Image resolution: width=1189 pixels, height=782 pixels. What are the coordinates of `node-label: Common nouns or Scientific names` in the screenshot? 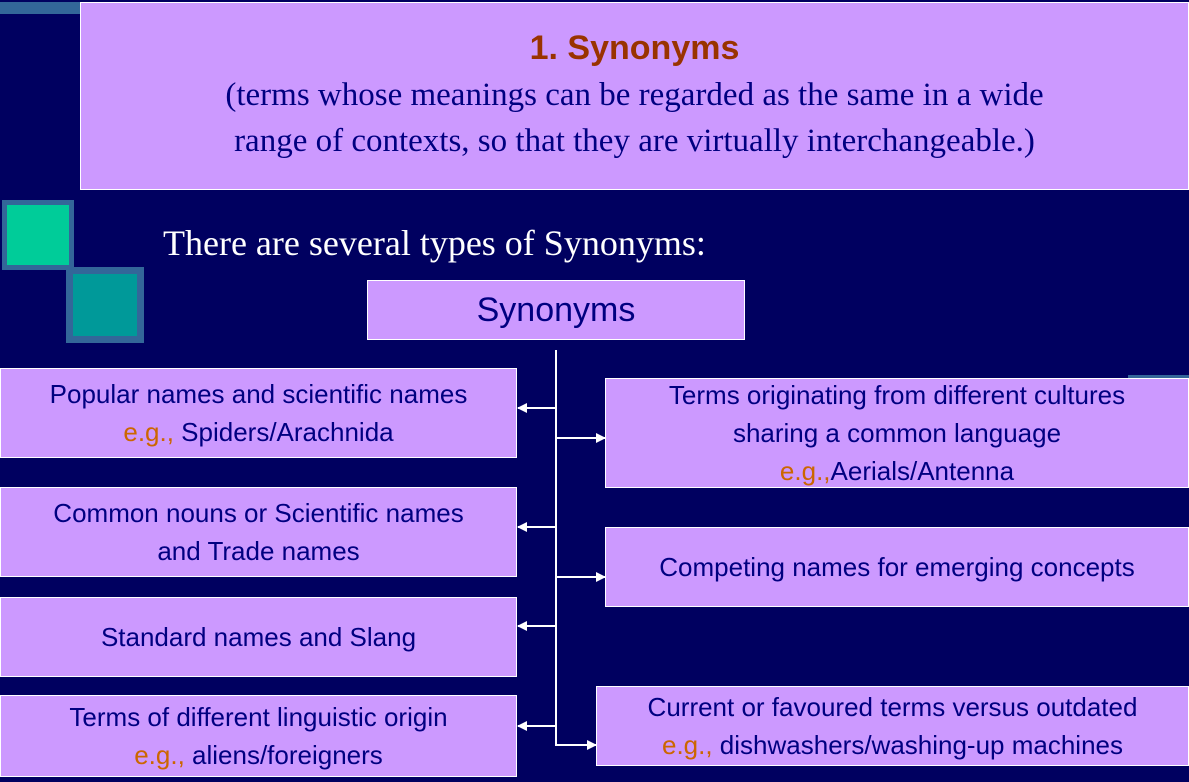 It's located at (258, 513).